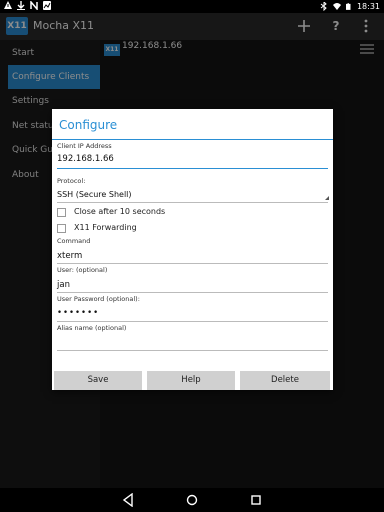  I want to click on status-time: 18:31, so click(368, 6).